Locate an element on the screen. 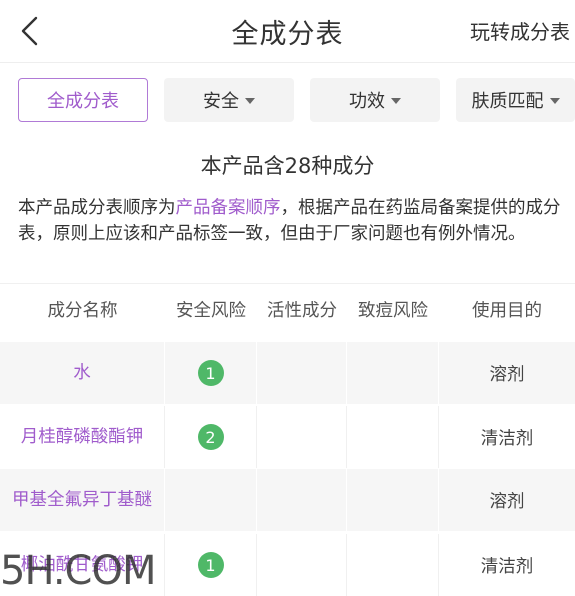 This screenshot has width=575, height=596. col-header-purpose: 使用目的 is located at coordinates (507, 311).